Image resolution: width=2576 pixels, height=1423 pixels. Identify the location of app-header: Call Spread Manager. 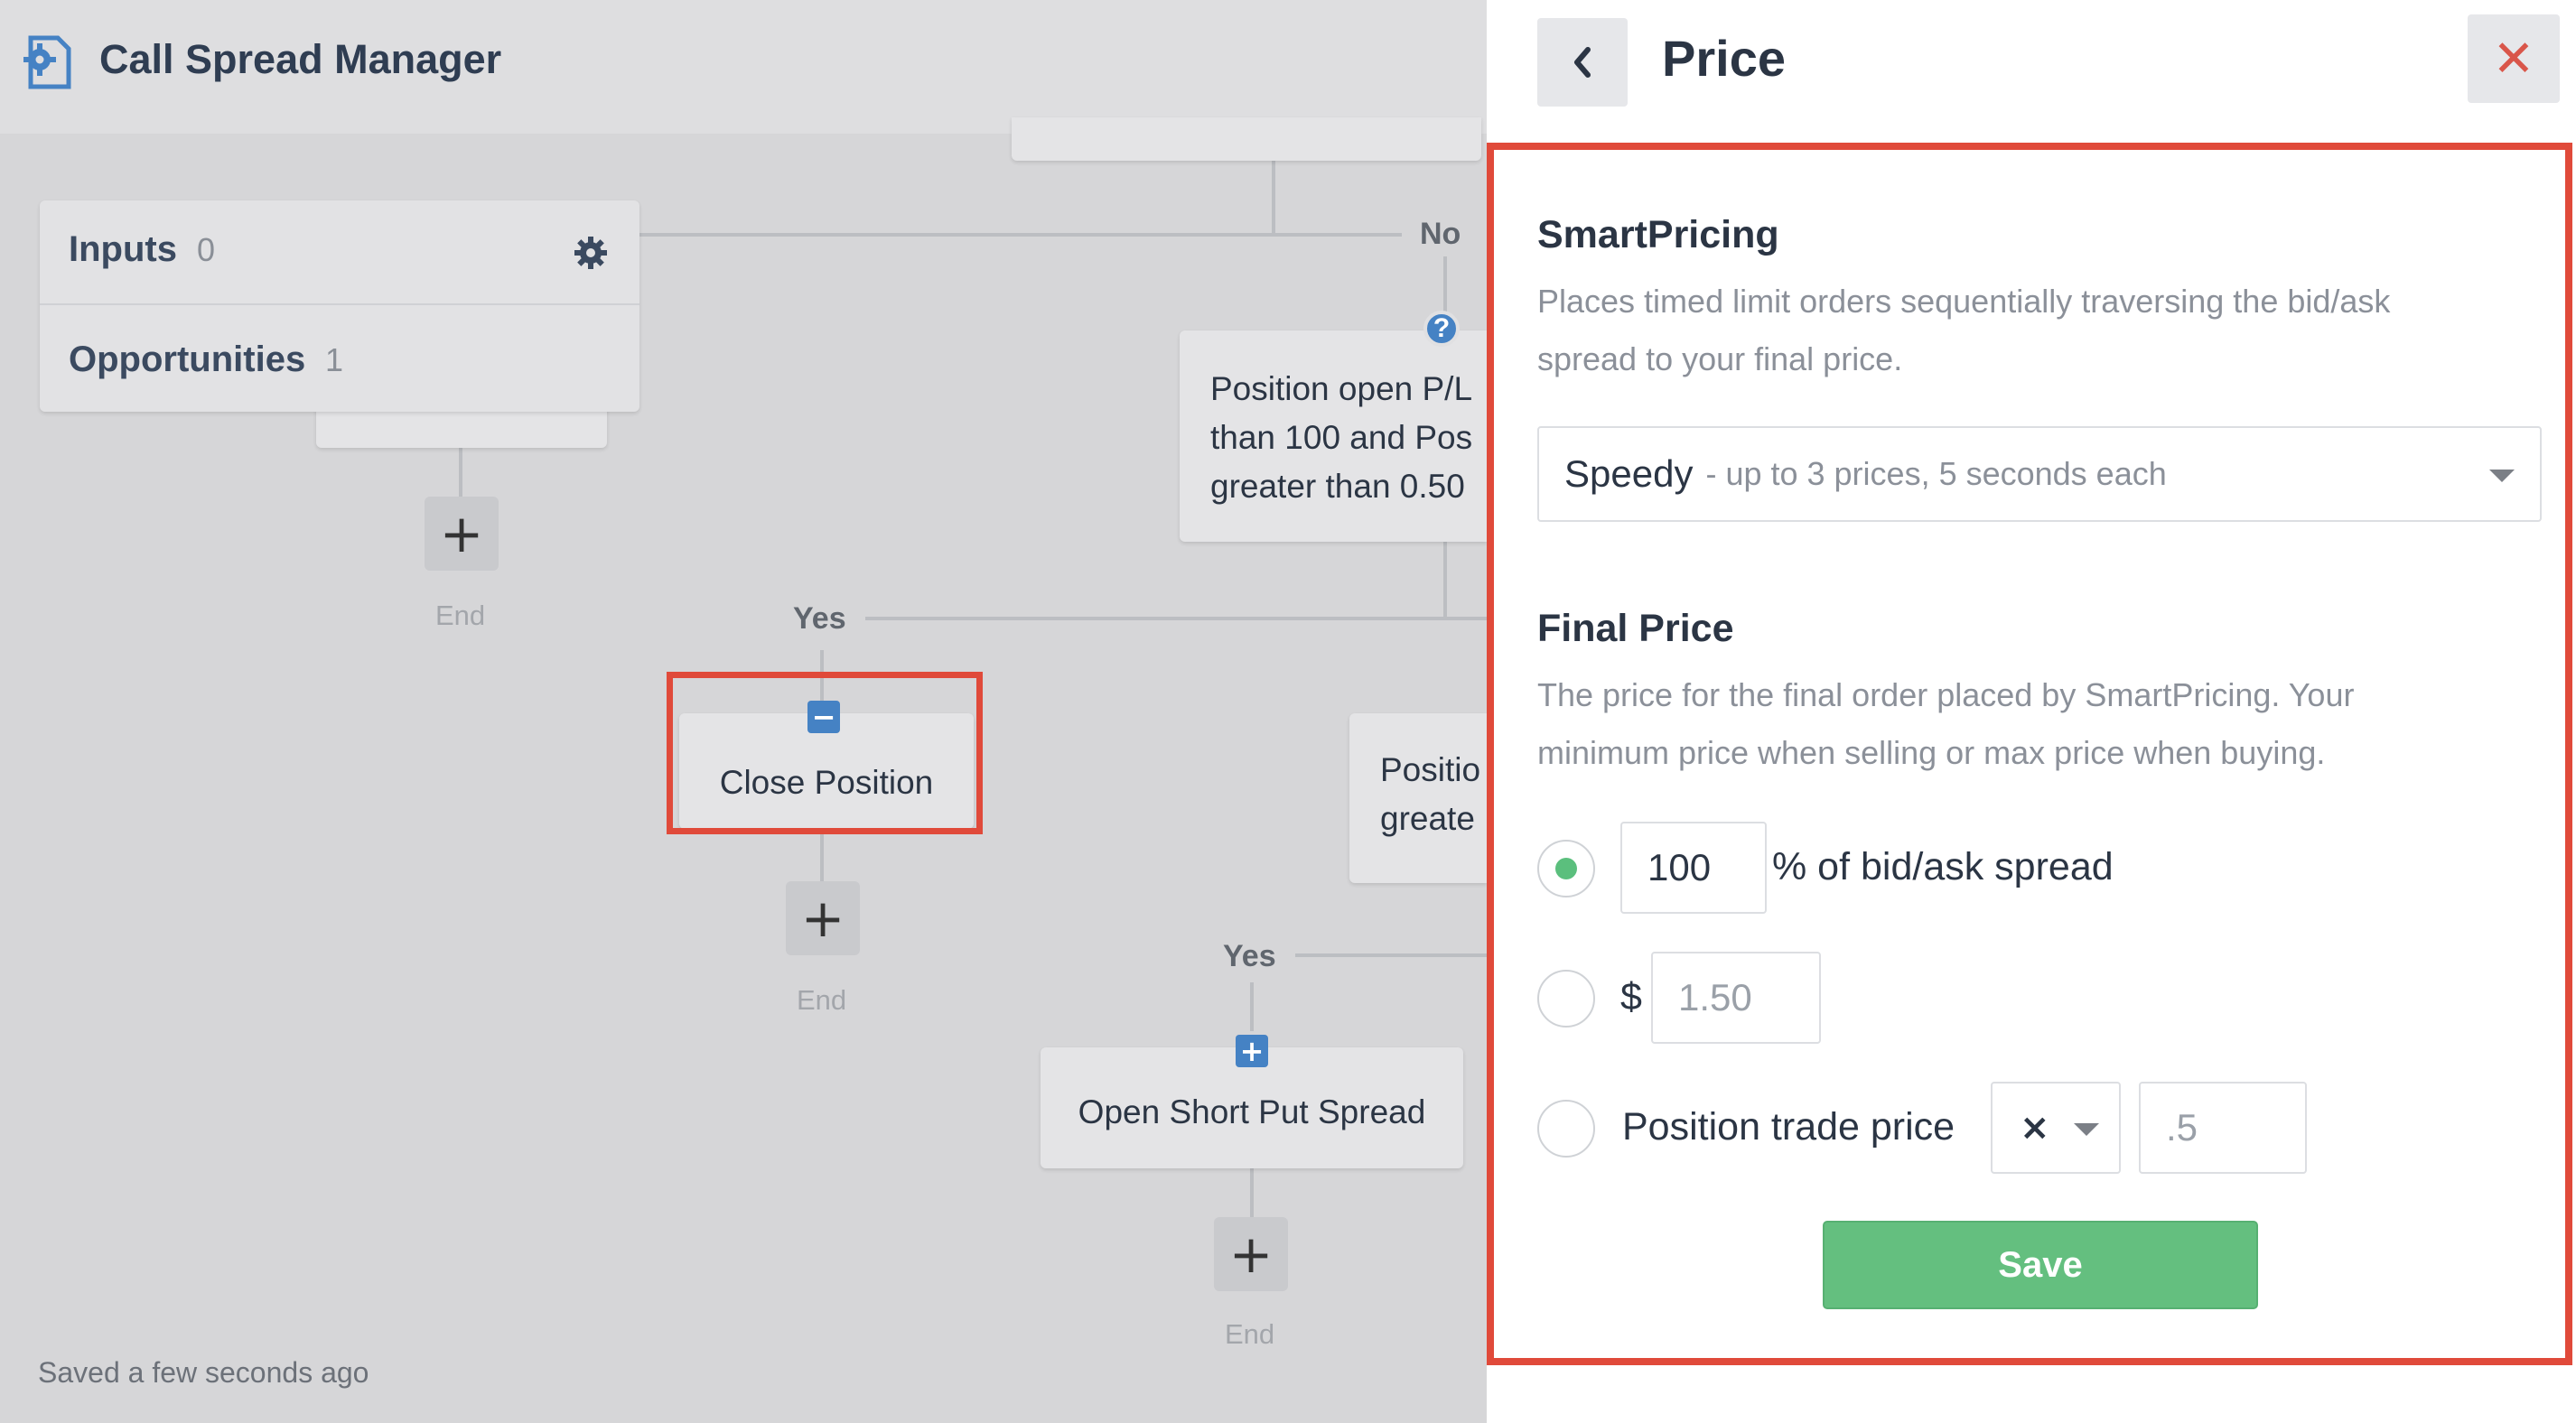
(743, 67).